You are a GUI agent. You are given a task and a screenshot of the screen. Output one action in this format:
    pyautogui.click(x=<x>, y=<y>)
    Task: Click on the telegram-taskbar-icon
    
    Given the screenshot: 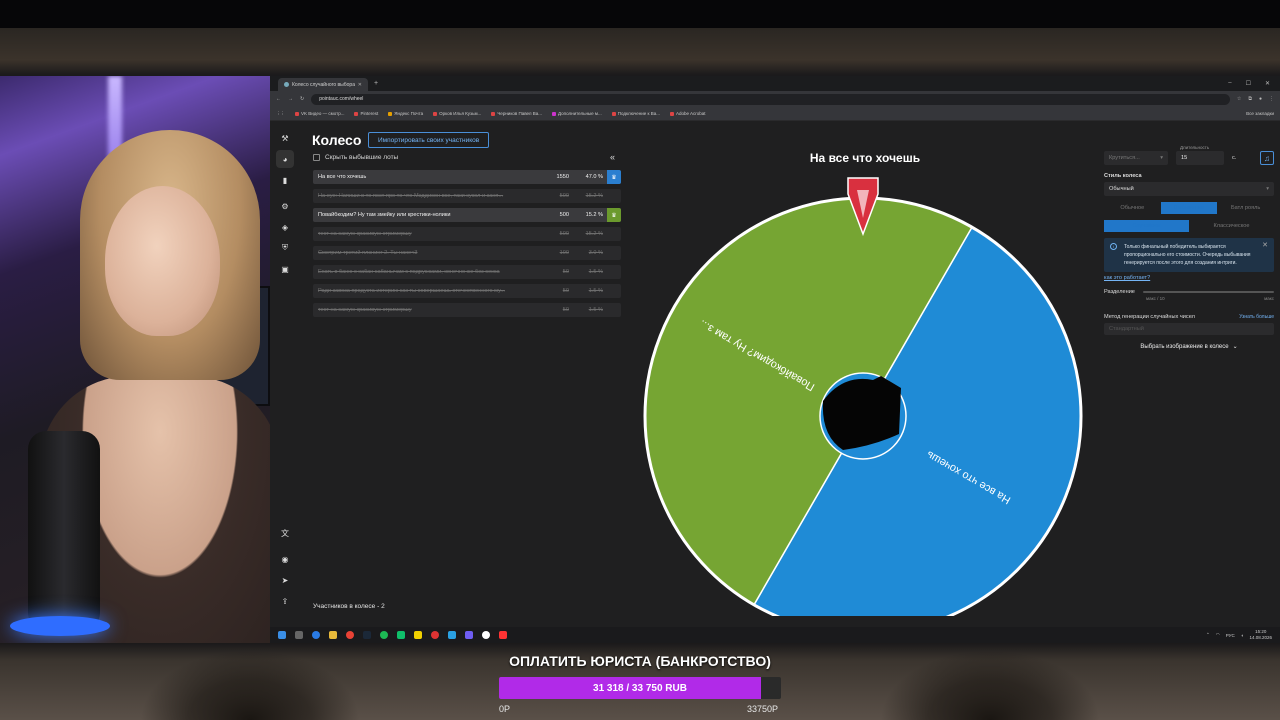 What is the action you would take?
    pyautogui.click(x=452, y=635)
    